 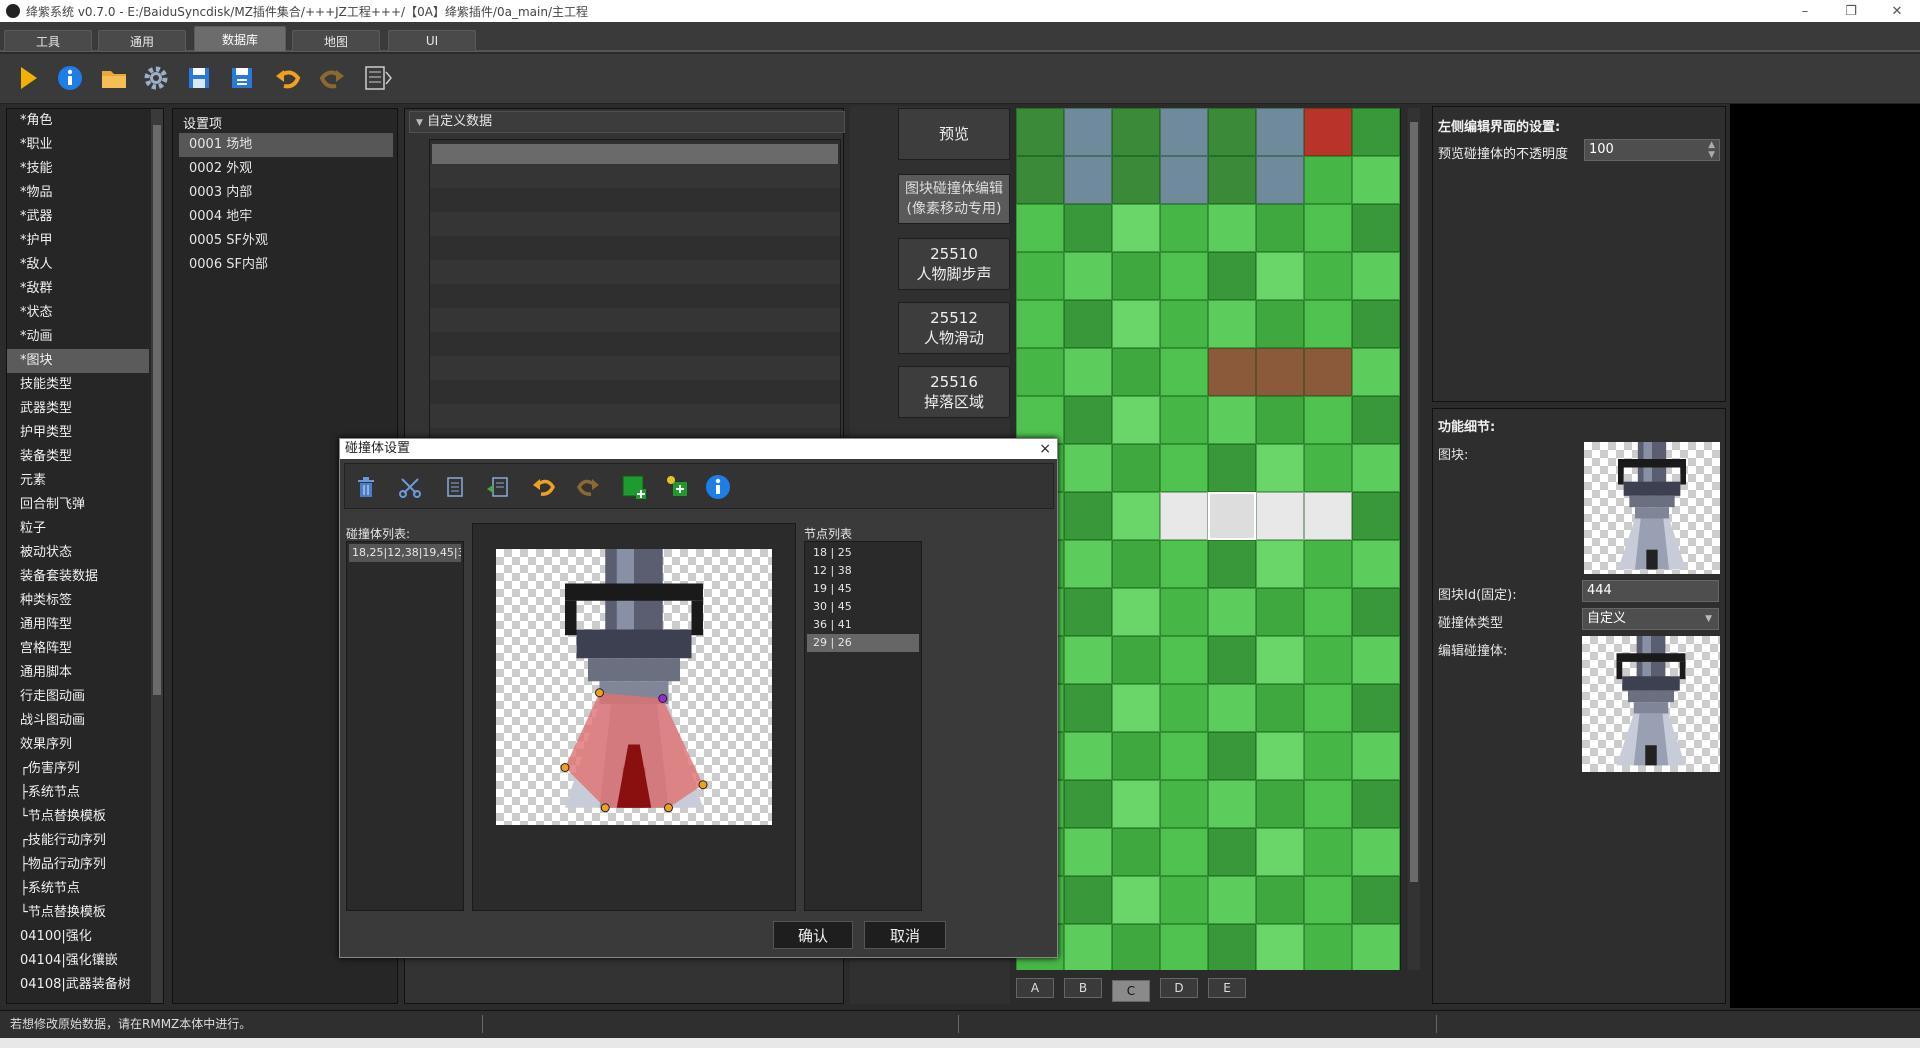 I want to click on sheet-tab-d: D, so click(x=1179, y=988).